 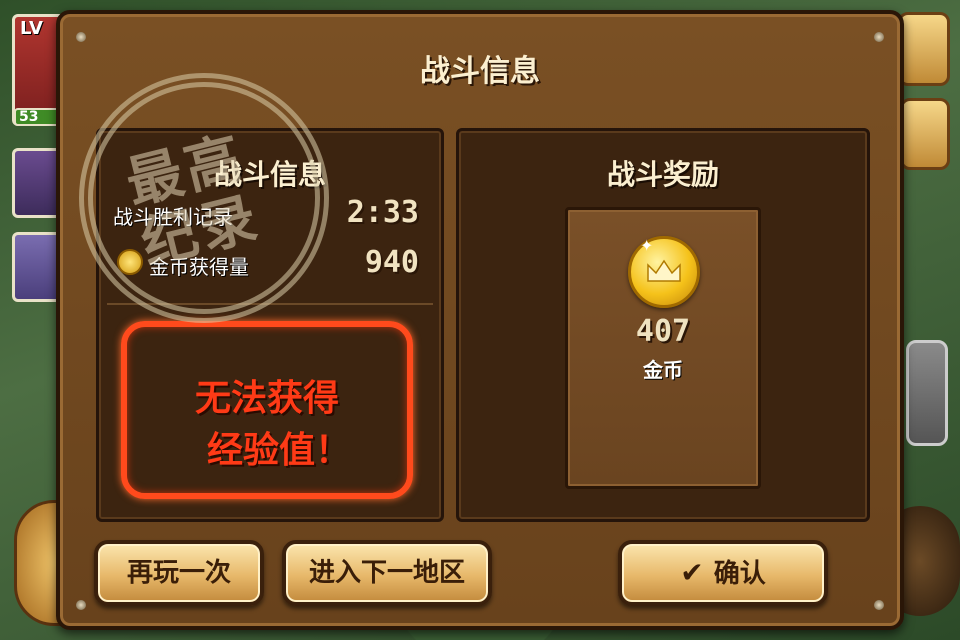 I want to click on battle-time-label: 战斗胜利记录, so click(x=173, y=217).